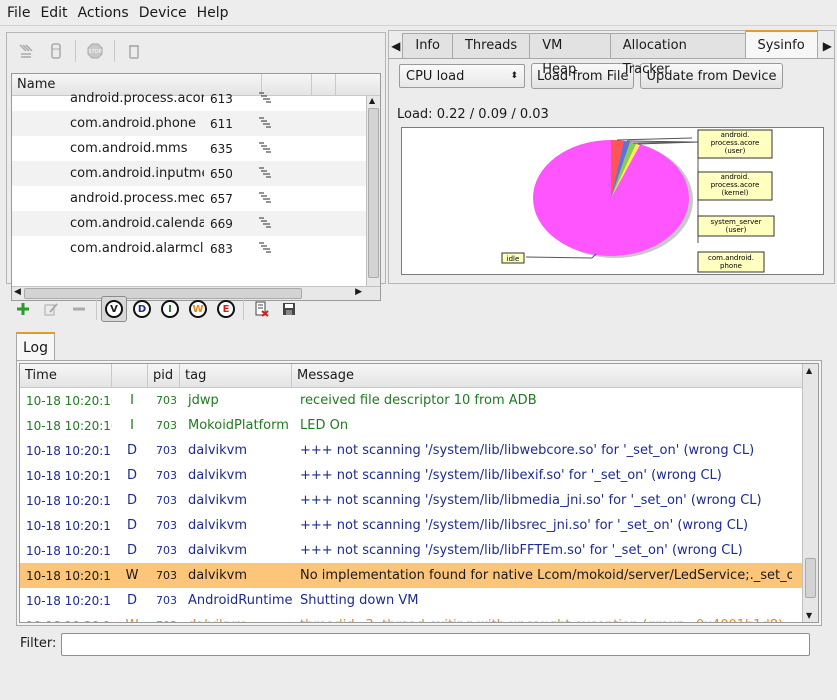  What do you see at coordinates (164, 375) in the screenshot?
I see `column-pid: pid` at bounding box center [164, 375].